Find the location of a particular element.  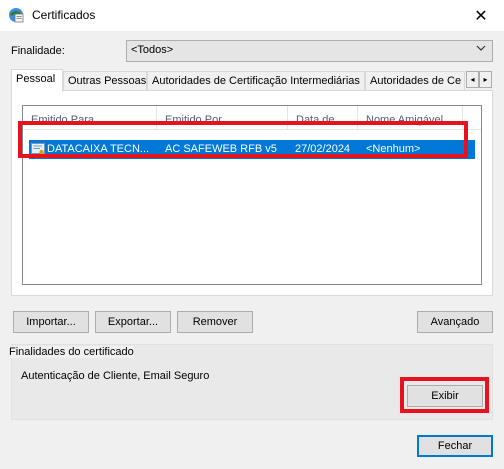

purpose-label: Finalidade: is located at coordinates (38, 51).